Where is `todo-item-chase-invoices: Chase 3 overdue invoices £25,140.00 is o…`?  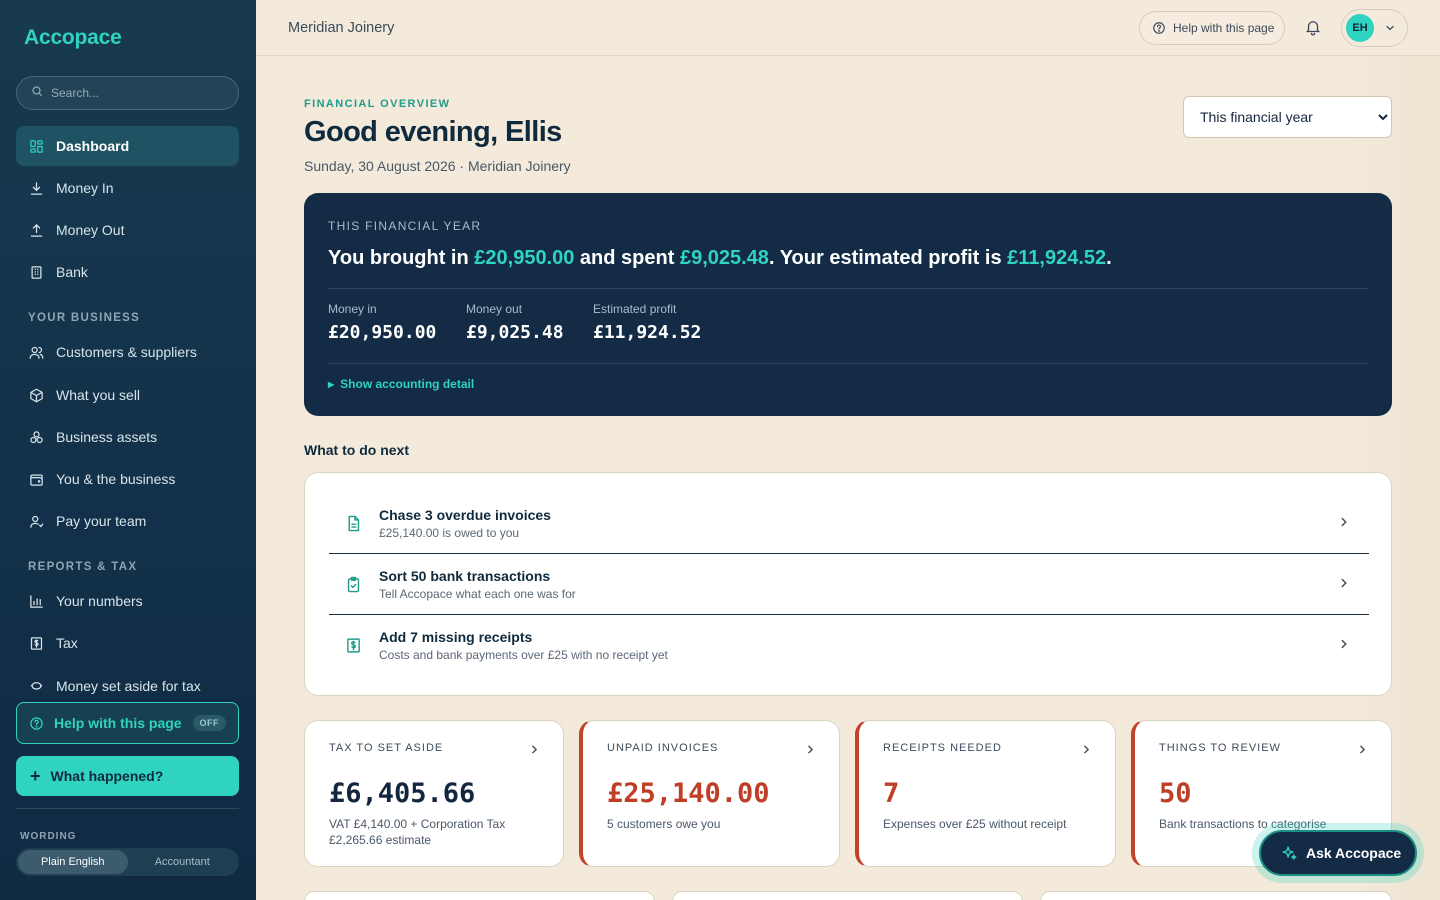
todo-item-chase-invoices: Chase 3 overdue invoices £25,140.00 is o… is located at coordinates (849, 523).